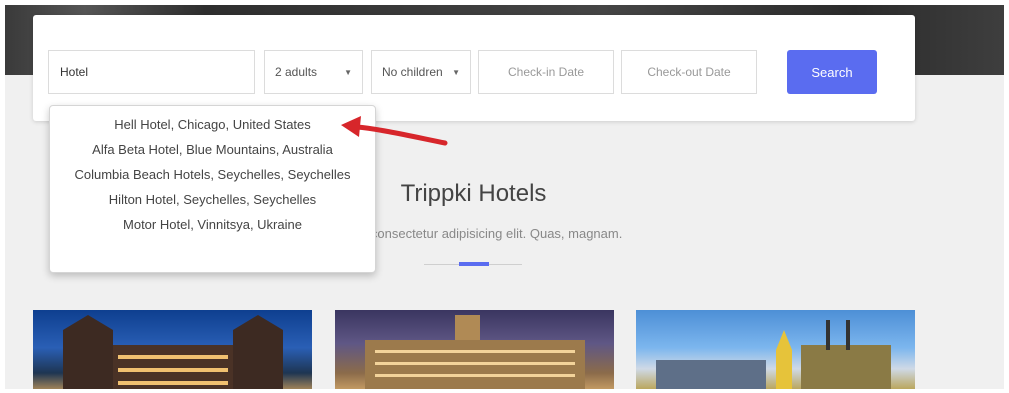  I want to click on checkout-date-input: Check-out Date, so click(689, 72).